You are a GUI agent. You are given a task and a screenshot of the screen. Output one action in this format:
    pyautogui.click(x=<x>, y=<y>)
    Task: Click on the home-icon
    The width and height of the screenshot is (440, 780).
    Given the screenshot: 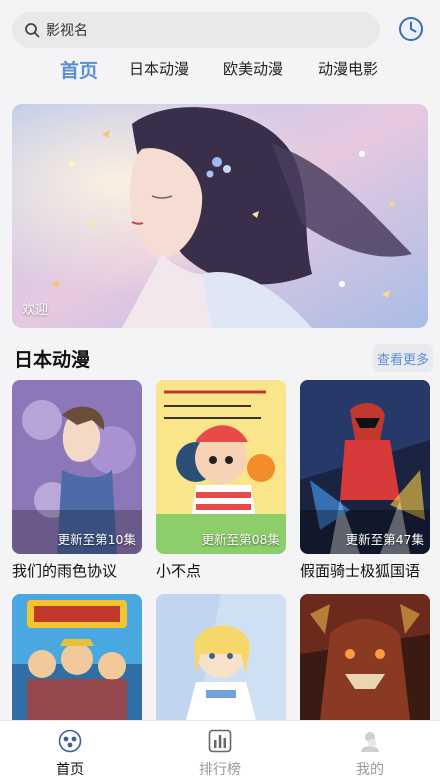 What is the action you would take?
    pyautogui.click(x=70, y=741)
    